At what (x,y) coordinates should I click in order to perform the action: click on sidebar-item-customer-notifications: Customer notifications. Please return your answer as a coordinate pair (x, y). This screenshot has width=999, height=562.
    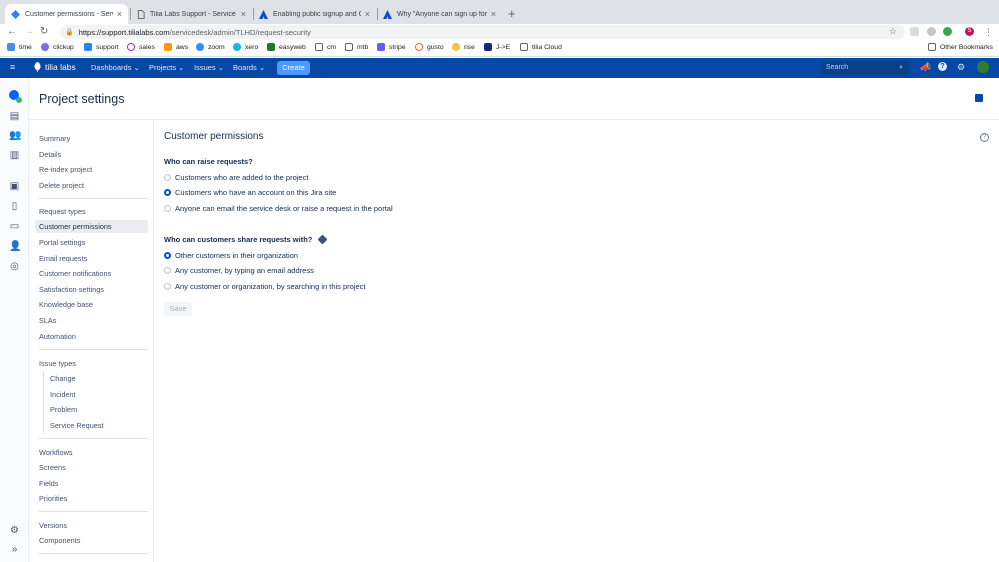
    Looking at the image, I should click on (75, 273).